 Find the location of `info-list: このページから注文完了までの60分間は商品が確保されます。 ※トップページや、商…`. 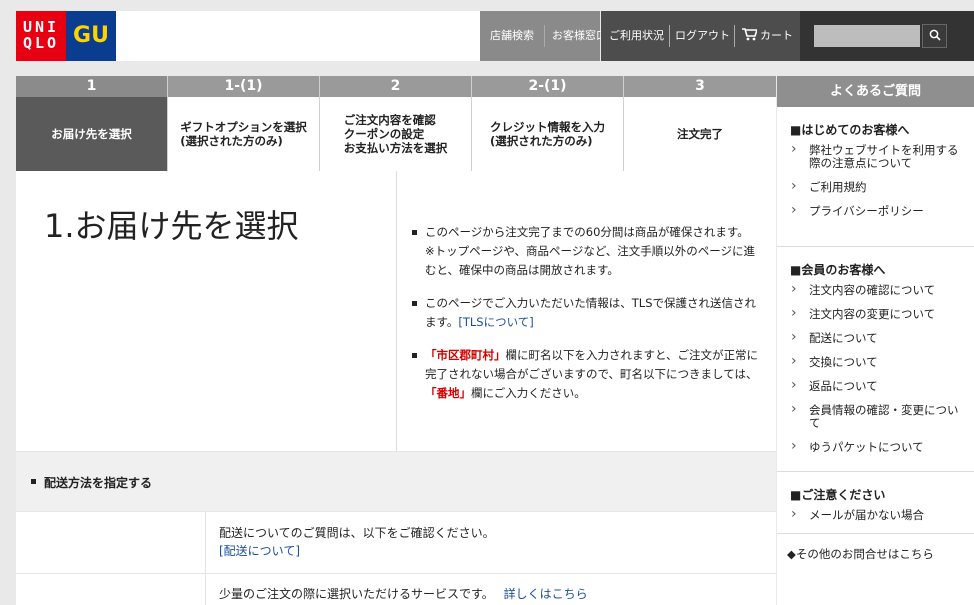

info-list: このページから注文完了までの60分間は商品が確保されます。 ※トップページや、商… is located at coordinates (586, 320).